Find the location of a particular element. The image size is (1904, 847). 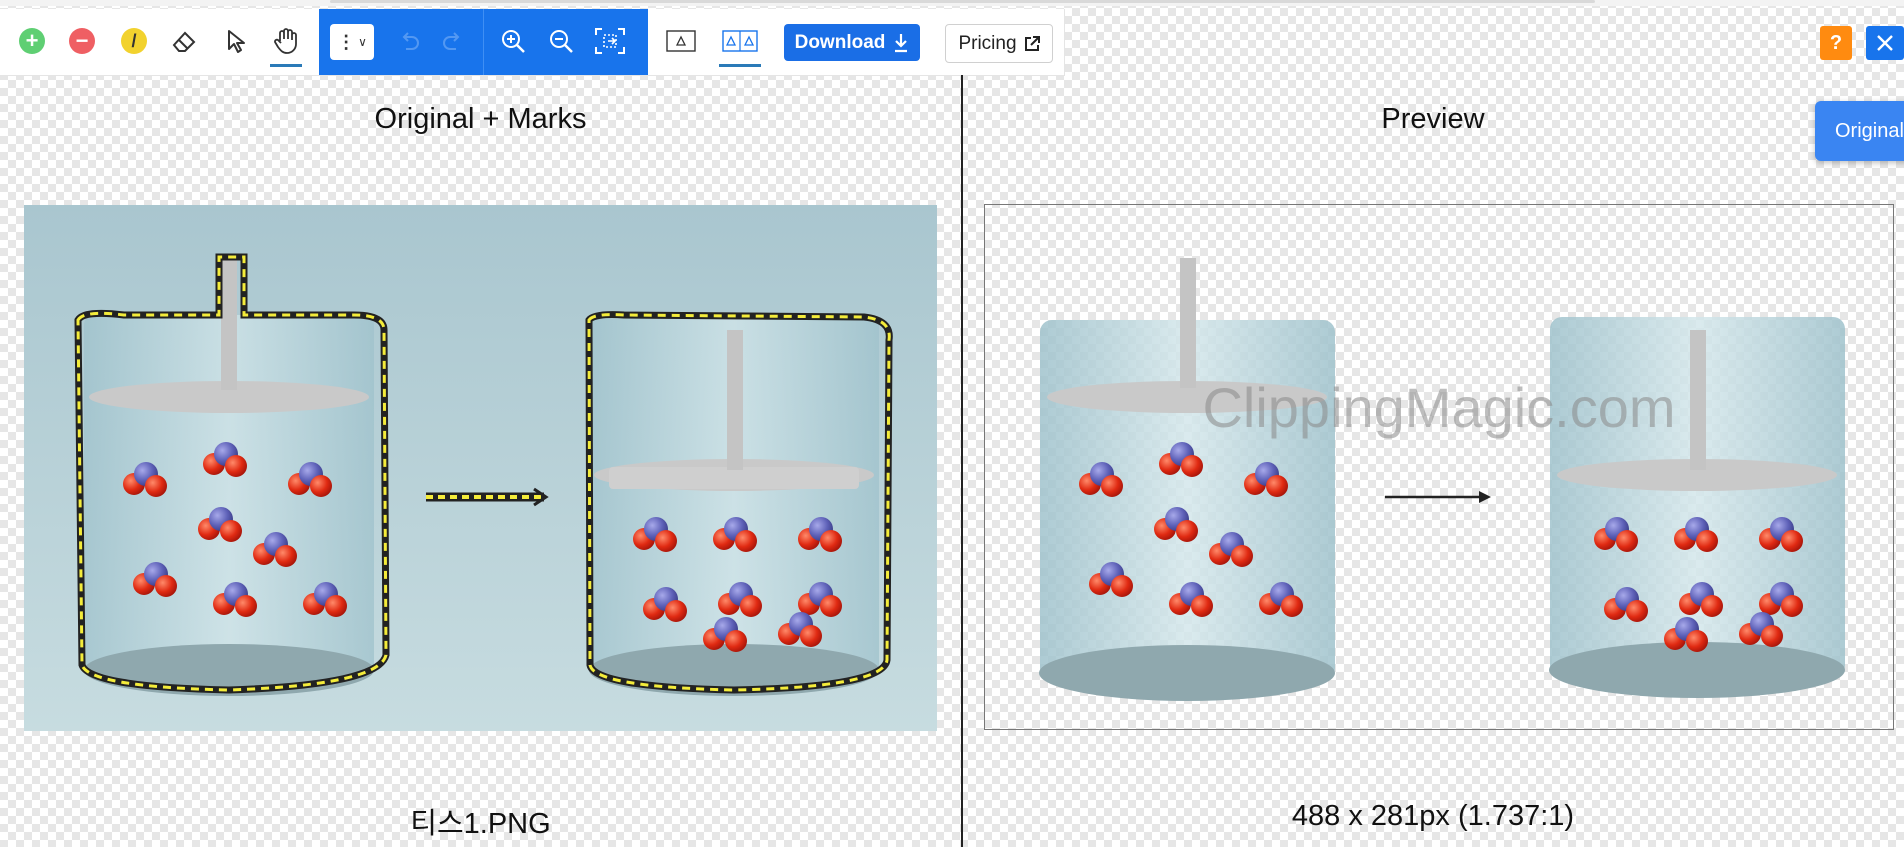

keep-marker-button: + is located at coordinates (32, 41).